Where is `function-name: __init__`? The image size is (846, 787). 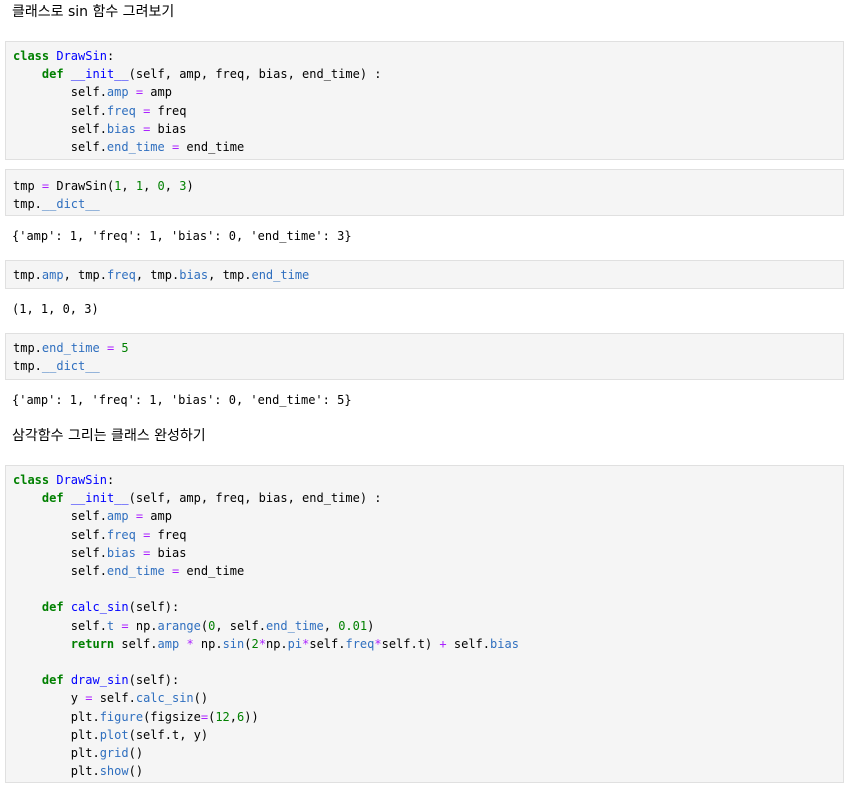
function-name: __init__ is located at coordinates (99, 74).